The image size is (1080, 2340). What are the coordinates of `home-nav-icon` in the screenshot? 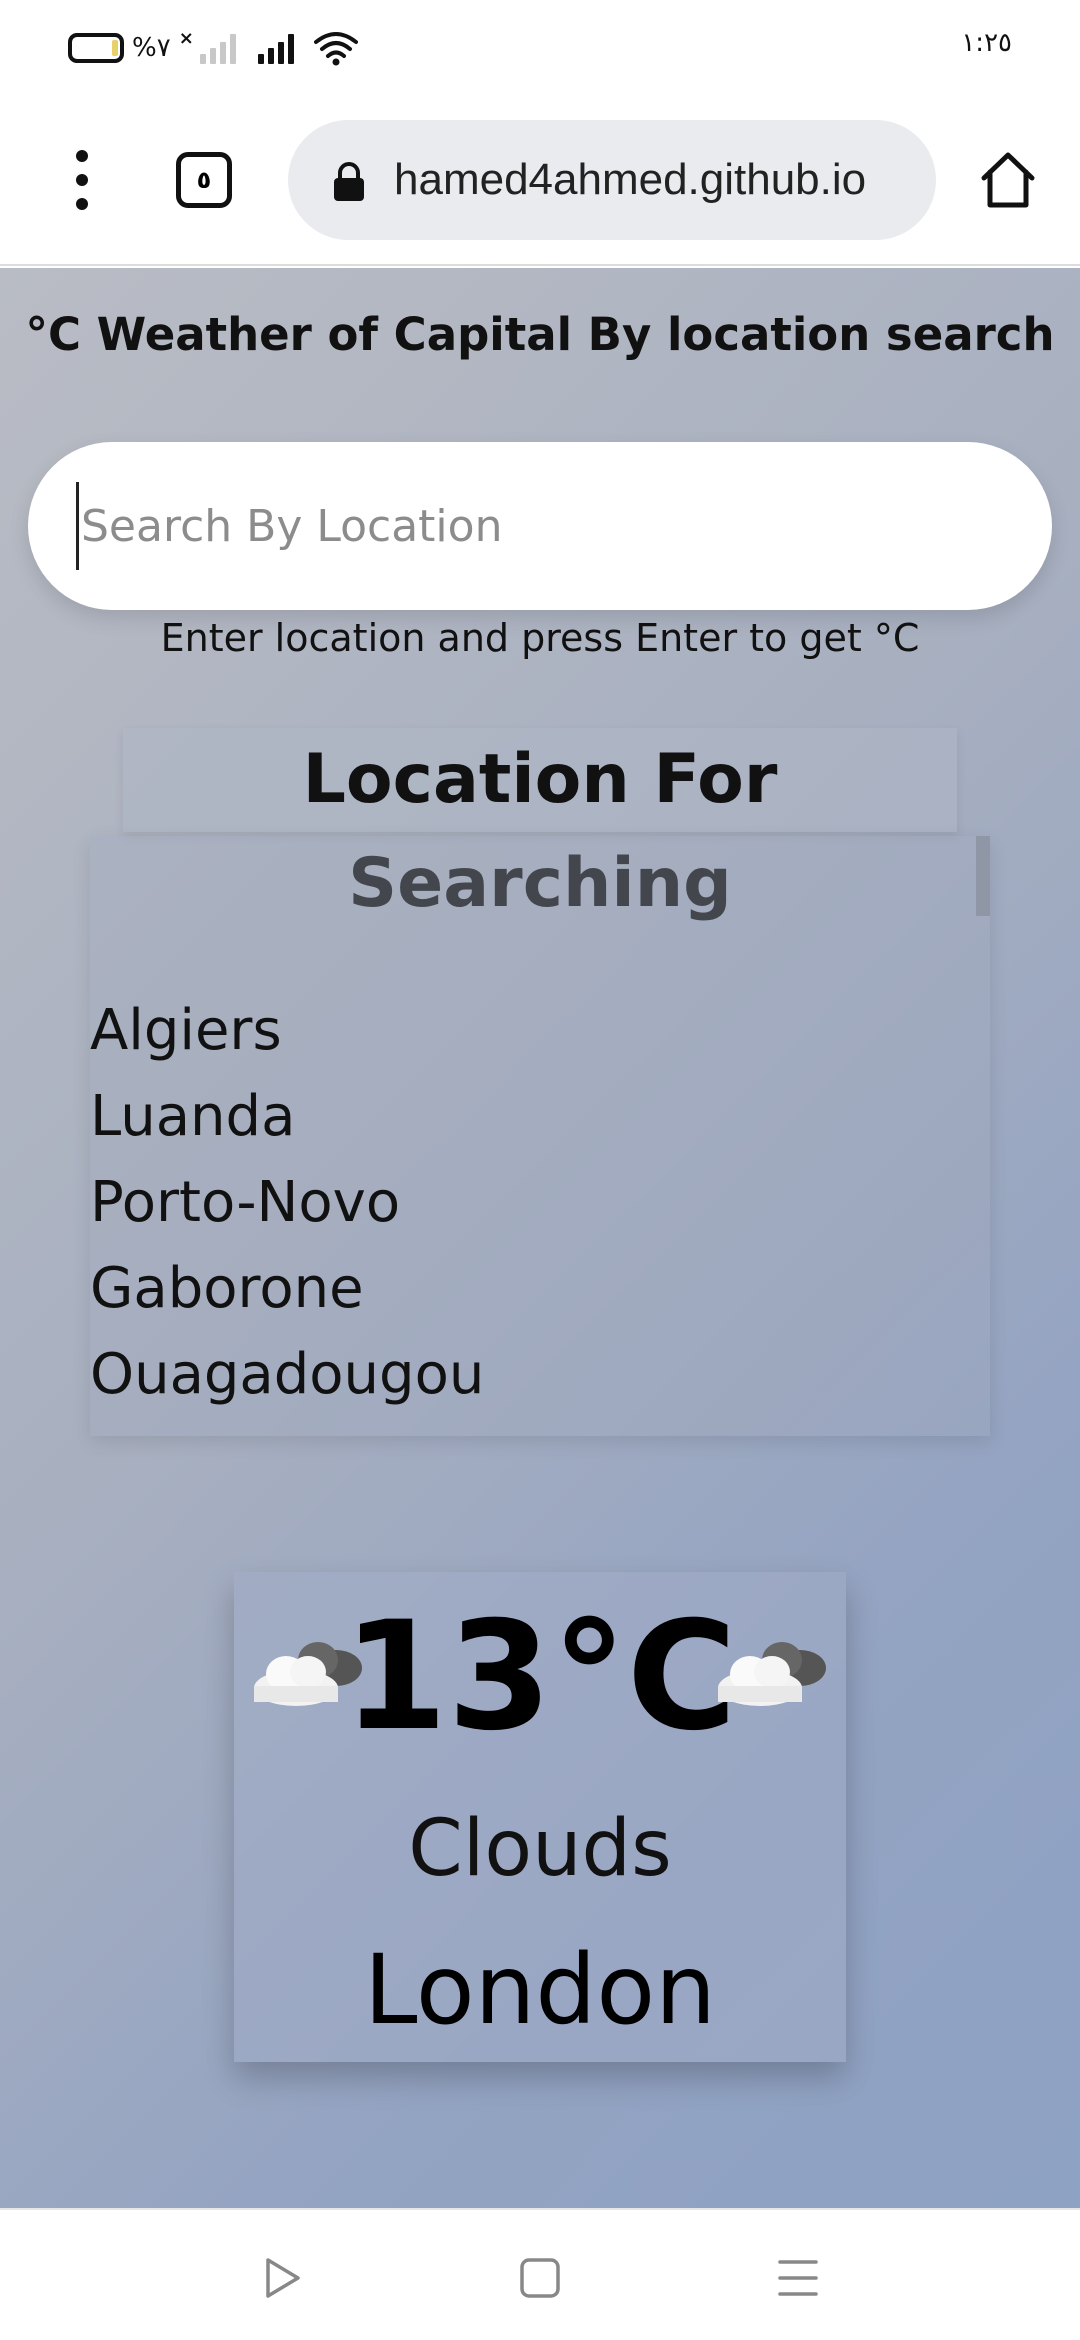 It's located at (540, 2278).